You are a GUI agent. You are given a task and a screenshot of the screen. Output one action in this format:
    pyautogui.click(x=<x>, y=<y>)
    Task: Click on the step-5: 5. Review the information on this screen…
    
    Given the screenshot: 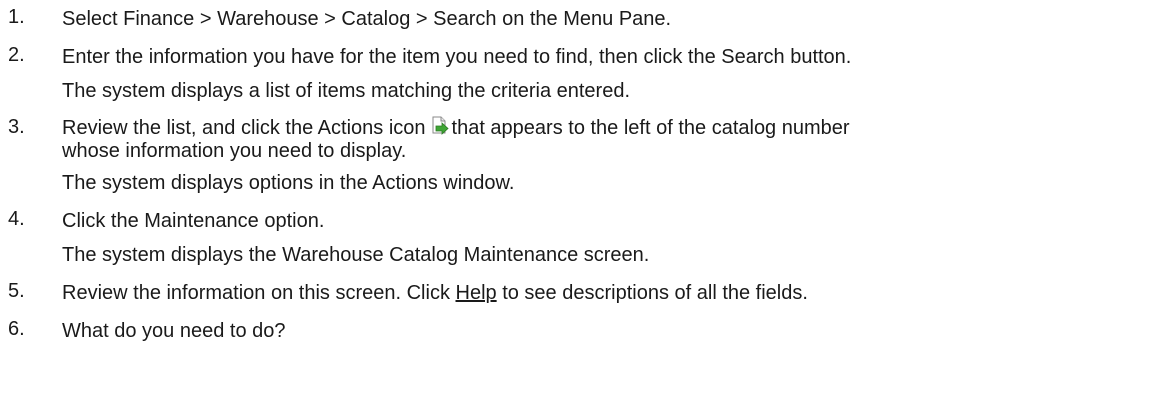 What is the action you would take?
    pyautogui.click(x=588, y=293)
    